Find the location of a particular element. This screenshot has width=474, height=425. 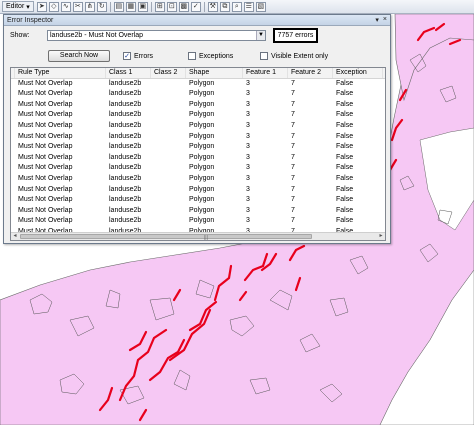

scroll-right-icon: ▸ is located at coordinates (381, 236).